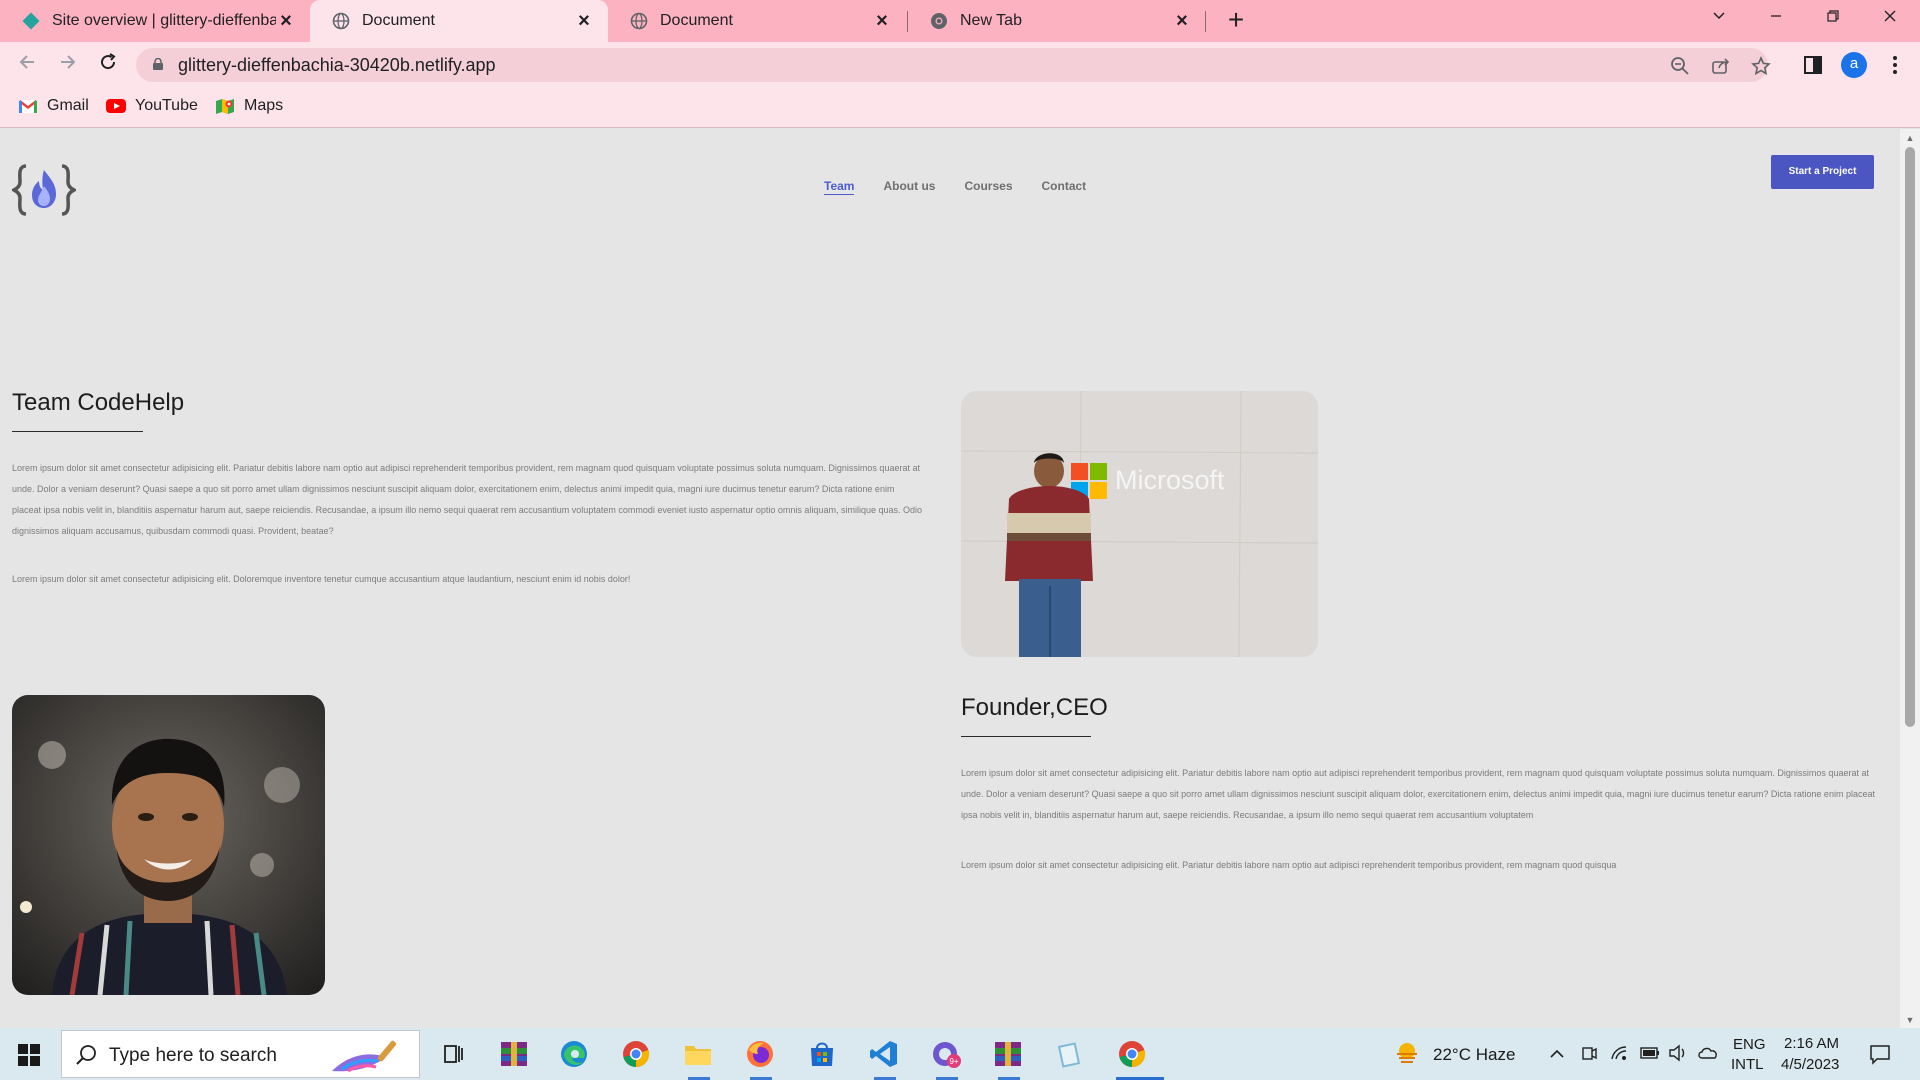 This screenshot has height=1080, width=1920. Describe the element at coordinates (1811, 1043) in the screenshot. I see `clock-time: 2:16 AM` at that location.